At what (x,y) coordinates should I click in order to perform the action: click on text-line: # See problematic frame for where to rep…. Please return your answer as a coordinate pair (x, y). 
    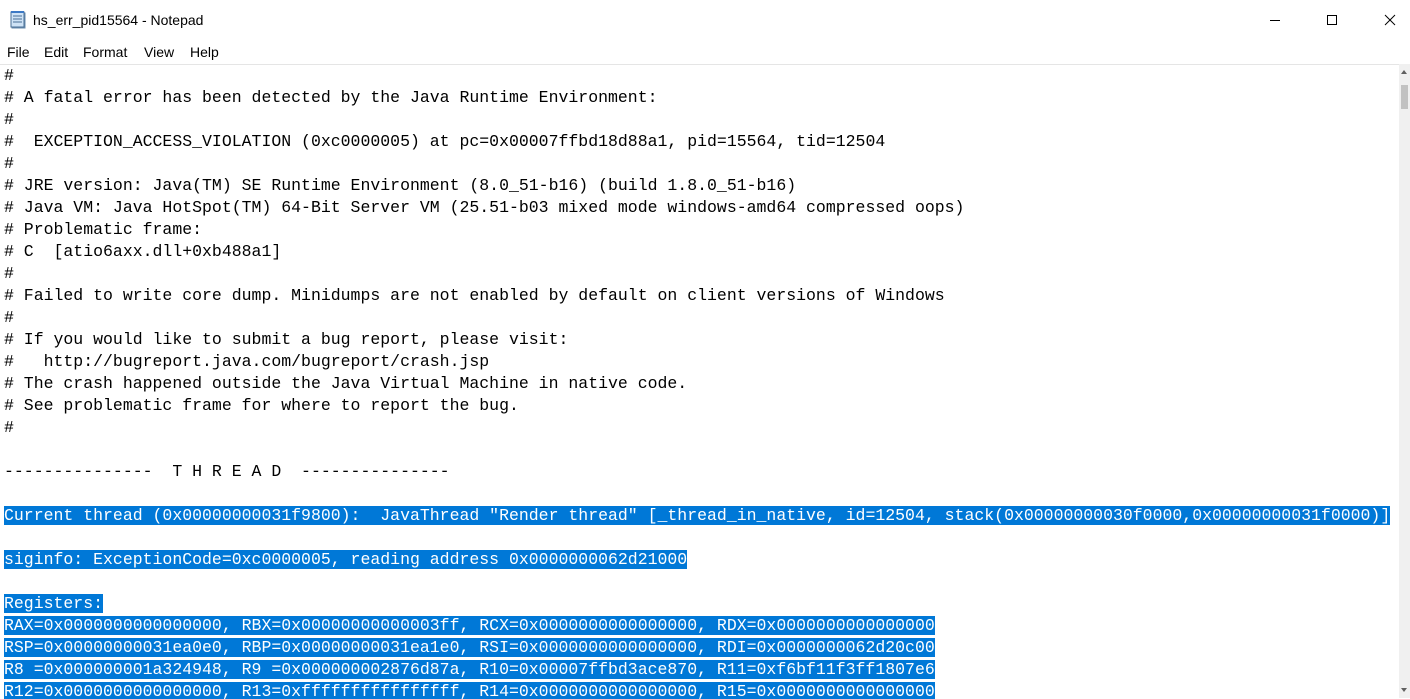
    Looking at the image, I should click on (697, 406).